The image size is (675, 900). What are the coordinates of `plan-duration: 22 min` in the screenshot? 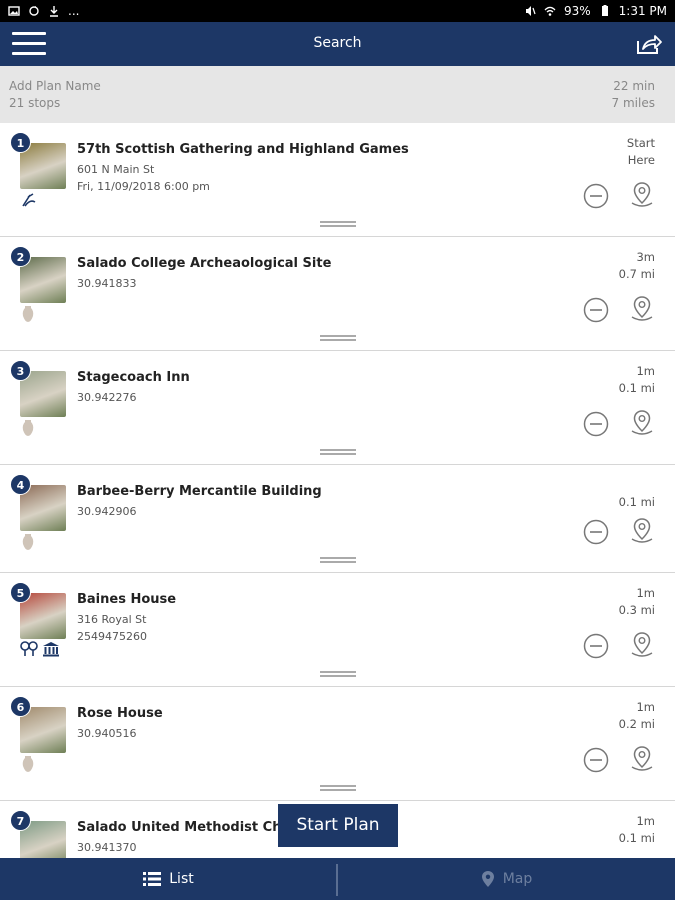 It's located at (634, 86).